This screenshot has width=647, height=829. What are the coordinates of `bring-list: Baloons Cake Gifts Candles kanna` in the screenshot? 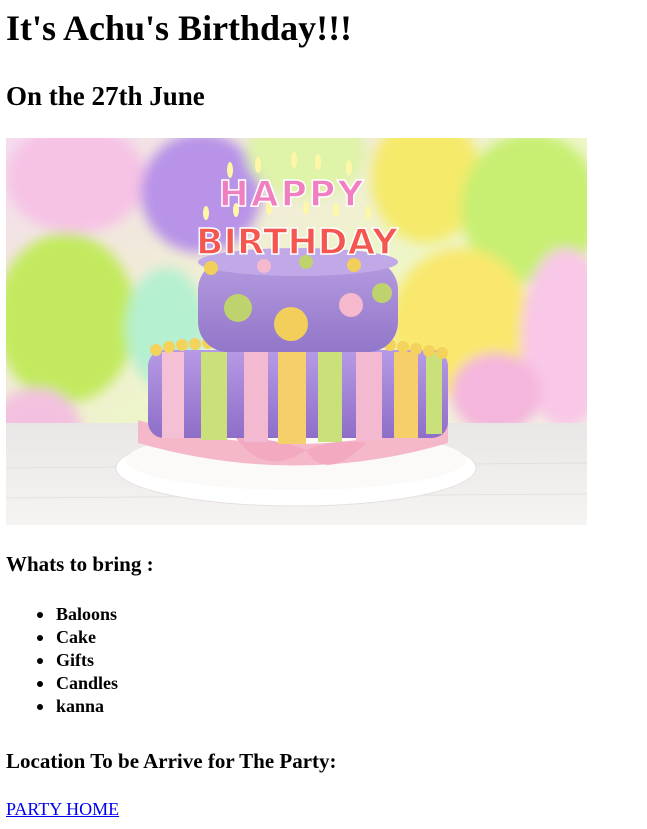 It's located at (323, 660).